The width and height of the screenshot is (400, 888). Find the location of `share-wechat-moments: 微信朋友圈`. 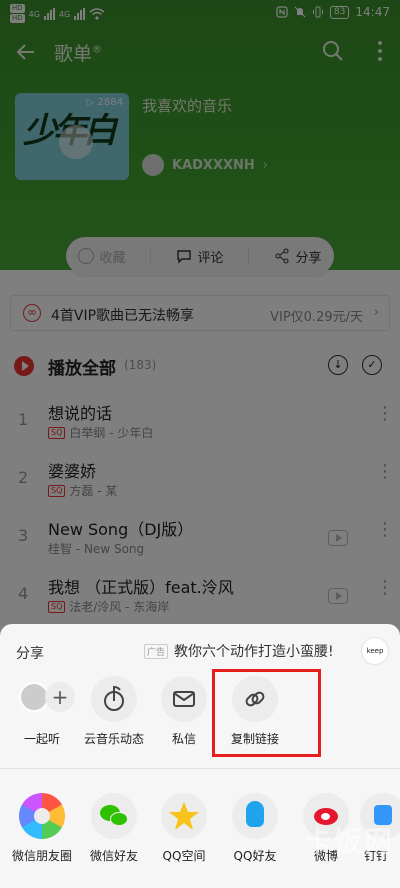

share-wechat-moments: 微信朋友圈 is located at coordinates (42, 828).